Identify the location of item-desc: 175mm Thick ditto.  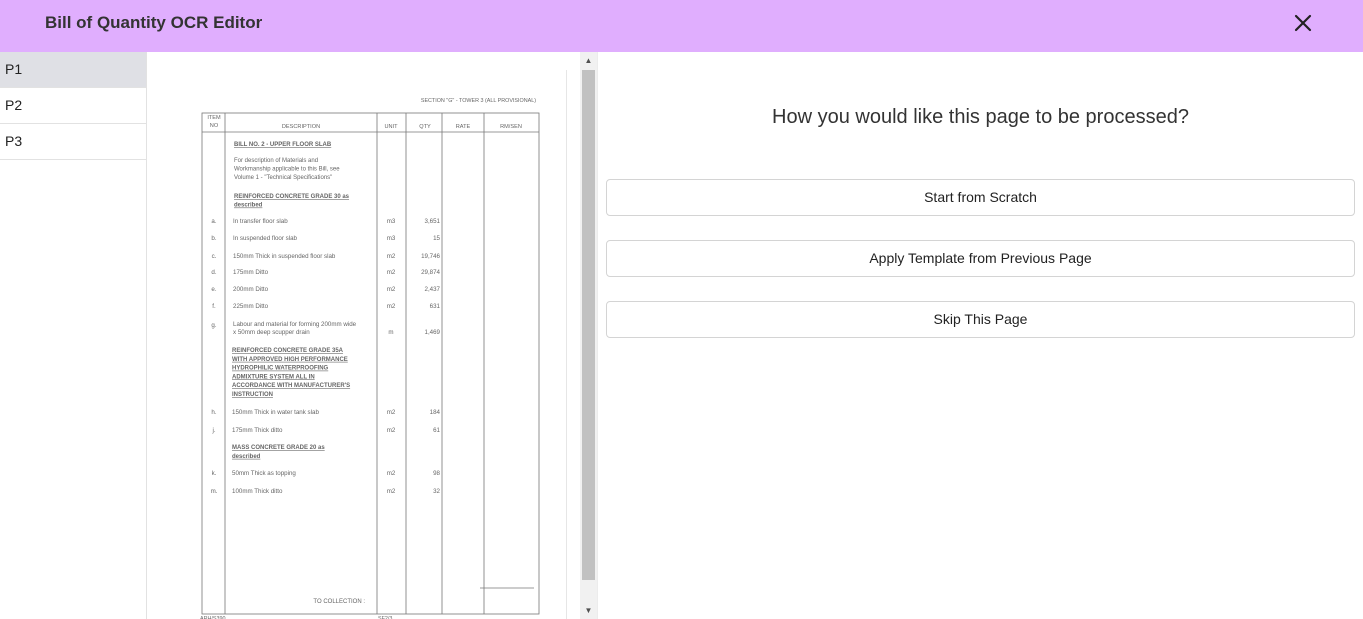
(257, 430).